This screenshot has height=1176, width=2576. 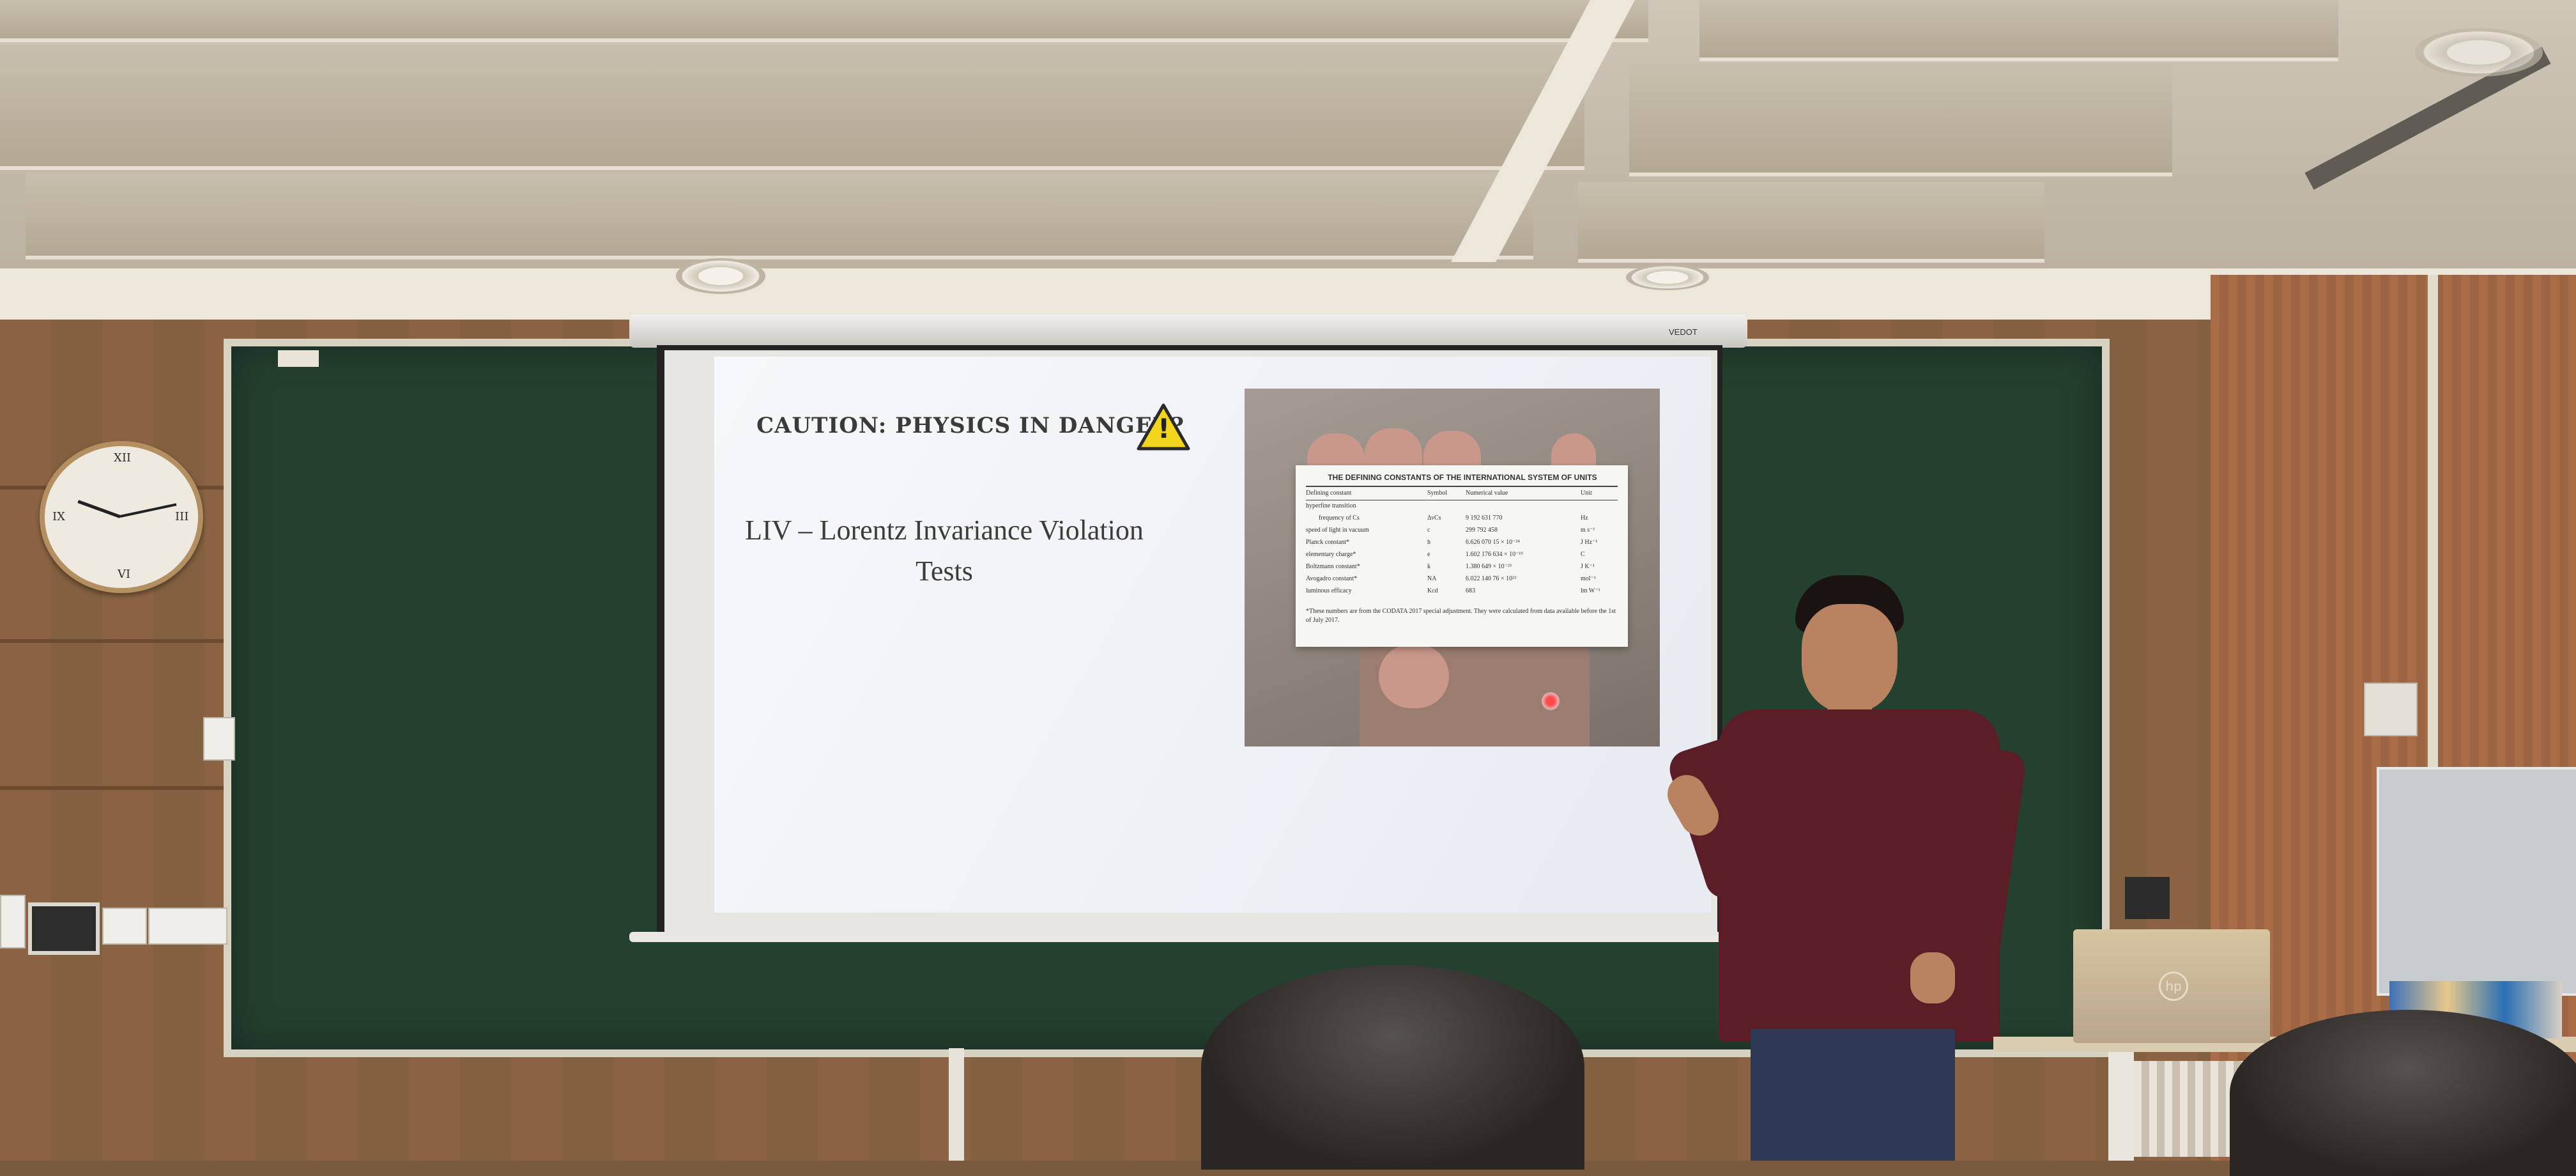 I want to click on card-header-cell: Defining constant, so click(x=1329, y=493).